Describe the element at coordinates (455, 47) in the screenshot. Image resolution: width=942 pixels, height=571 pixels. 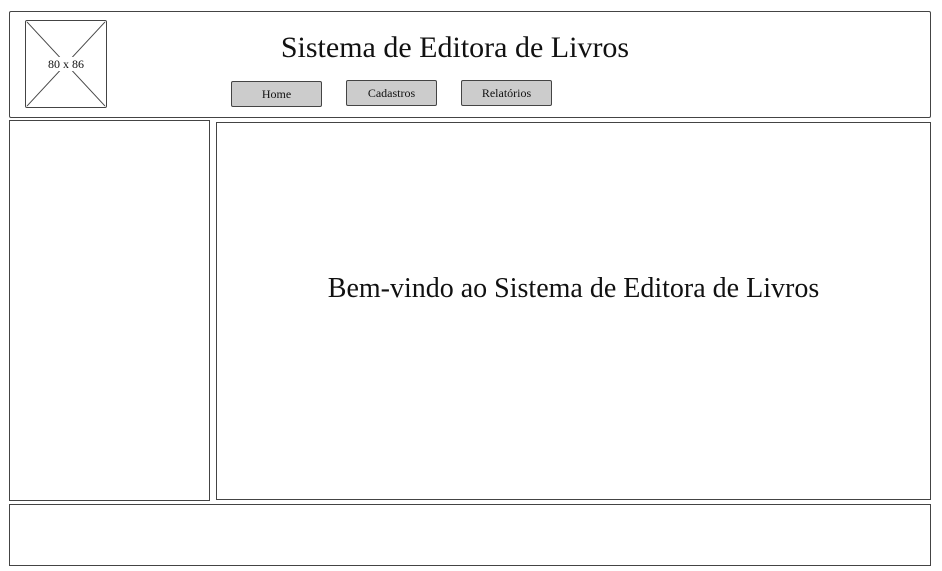
I see `page-title: Sistema de Editora de Livros` at that location.